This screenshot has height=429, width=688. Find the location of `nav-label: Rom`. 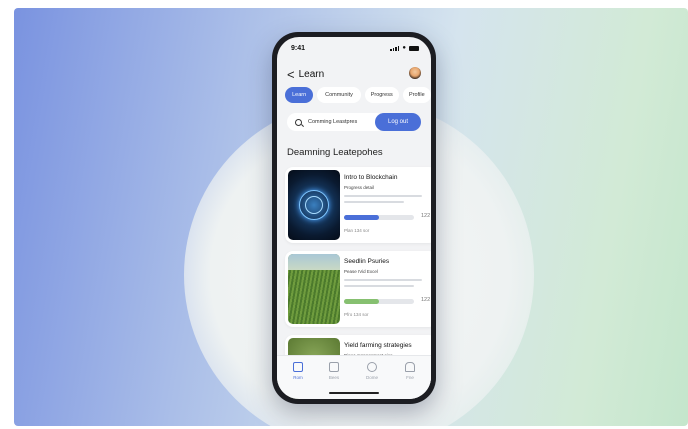

nav-label: Rom is located at coordinates (298, 377).